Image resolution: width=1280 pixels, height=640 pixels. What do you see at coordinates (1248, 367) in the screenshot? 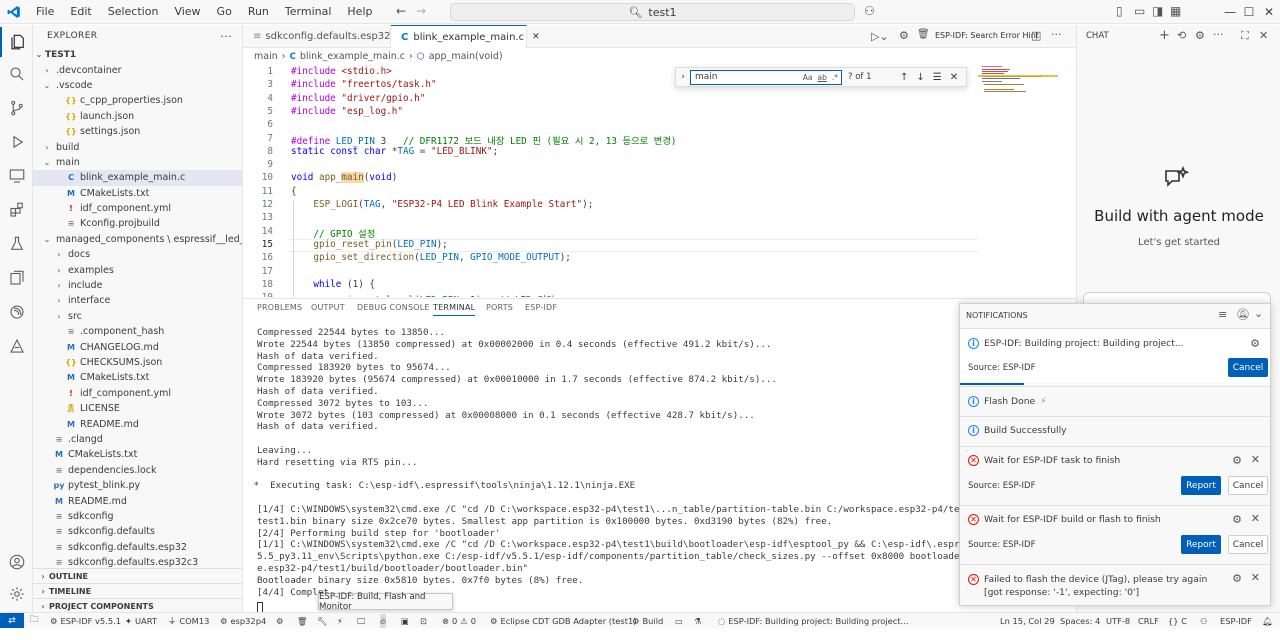
I see `cancel-build-button: Cancel` at bounding box center [1248, 367].